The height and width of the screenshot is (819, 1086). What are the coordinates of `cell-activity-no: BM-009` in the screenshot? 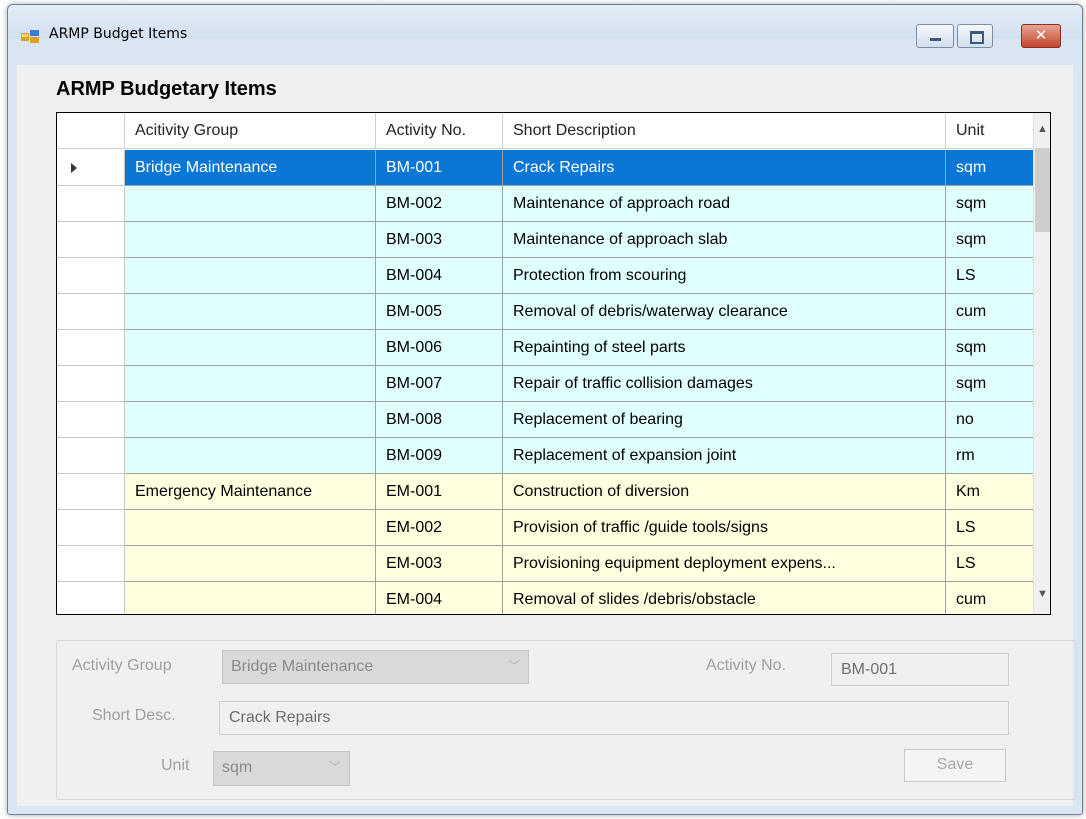 It's located at (439, 456).